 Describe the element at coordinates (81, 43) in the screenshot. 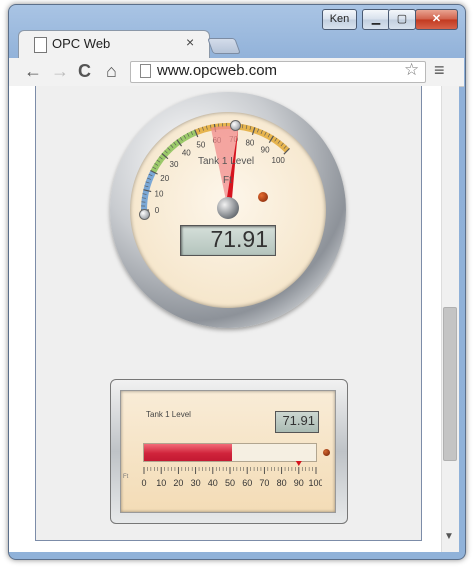

I see `tab-title: OPC Web` at that location.